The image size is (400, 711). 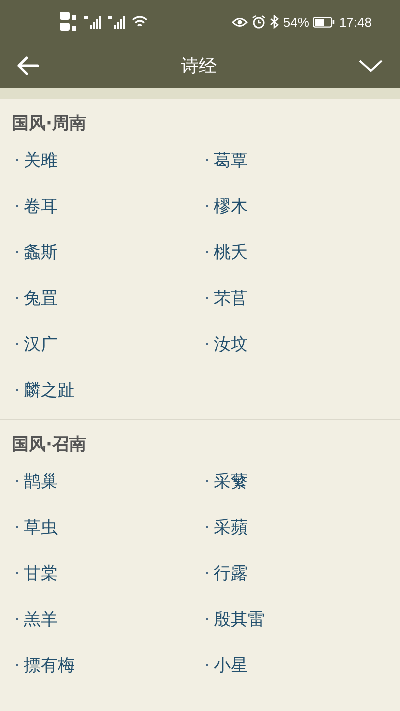 What do you see at coordinates (231, 481) in the screenshot?
I see `poem-link: 采蘩` at bounding box center [231, 481].